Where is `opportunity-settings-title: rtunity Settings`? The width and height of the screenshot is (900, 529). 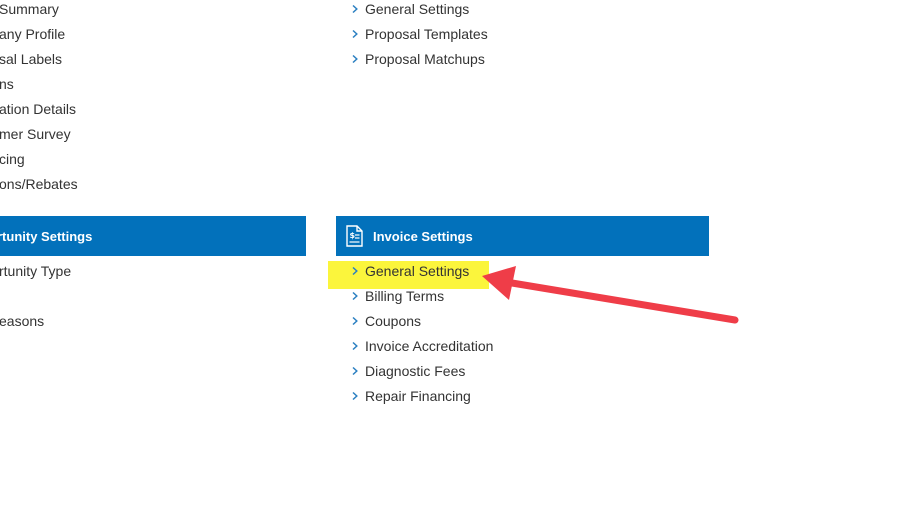
opportunity-settings-title: rtunity Settings is located at coordinates (46, 236).